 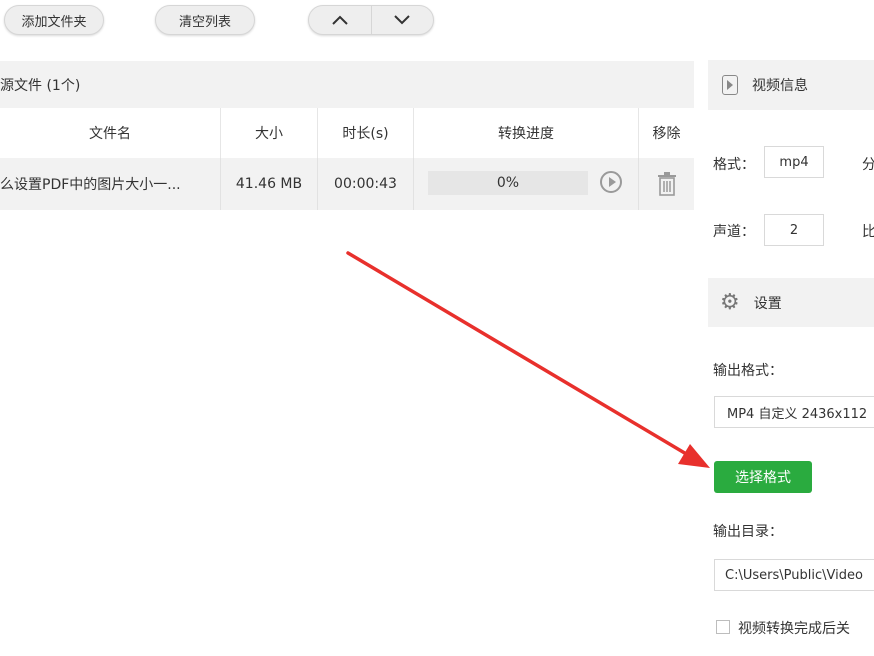 I want to click on red-arrow-annotation, so click(x=528, y=359).